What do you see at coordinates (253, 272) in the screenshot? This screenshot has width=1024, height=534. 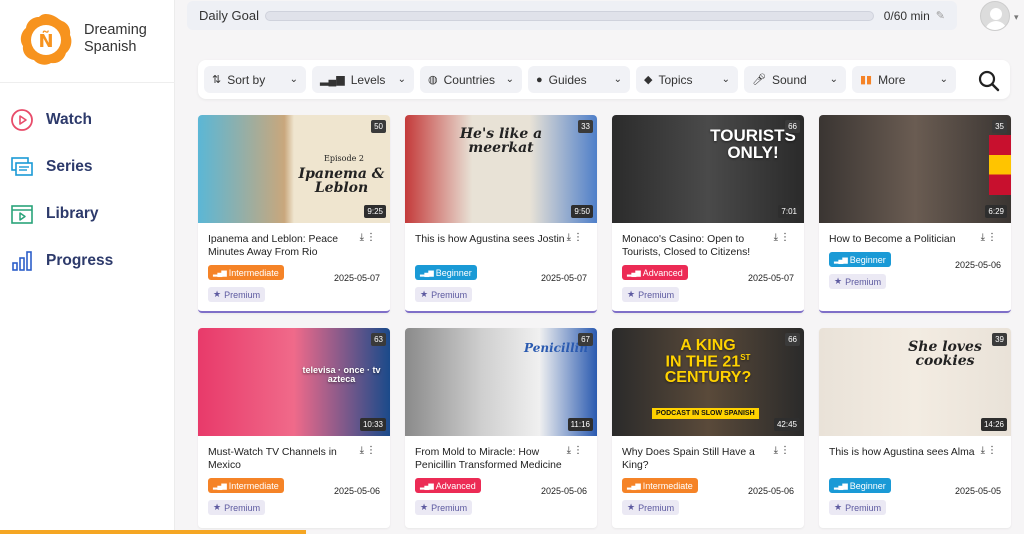 I see `level-label: Intermediate` at bounding box center [253, 272].